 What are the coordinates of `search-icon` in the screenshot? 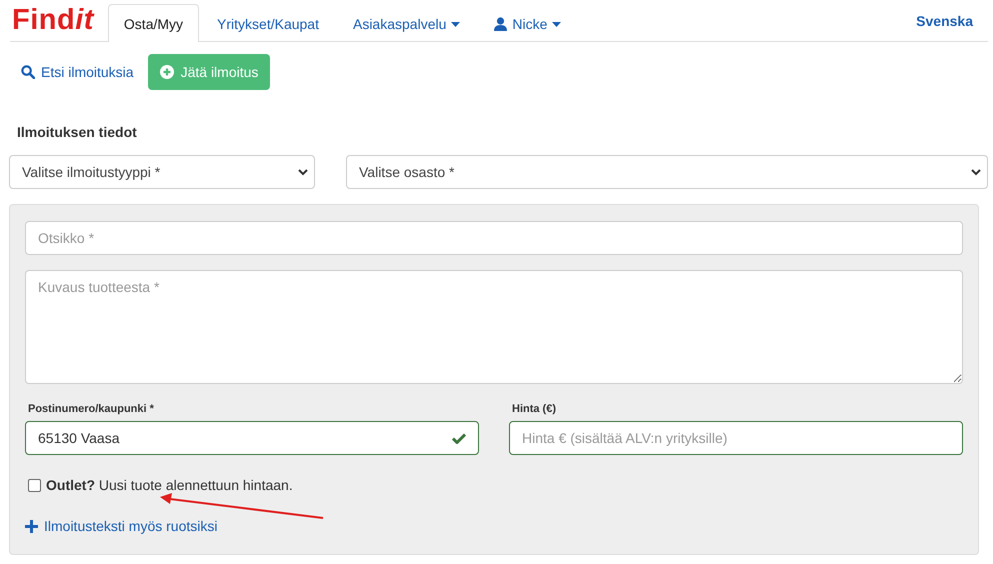 It's located at (28, 72).